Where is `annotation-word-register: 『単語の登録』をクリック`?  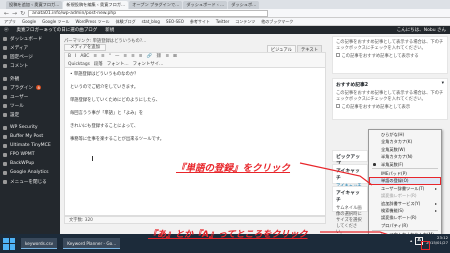 annotation-word-register: 『単語の登録』をクリック is located at coordinates (233, 168).